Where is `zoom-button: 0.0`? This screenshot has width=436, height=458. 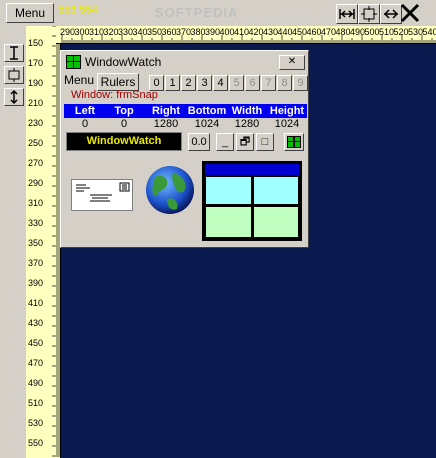 zoom-button: 0.0 is located at coordinates (199, 142).